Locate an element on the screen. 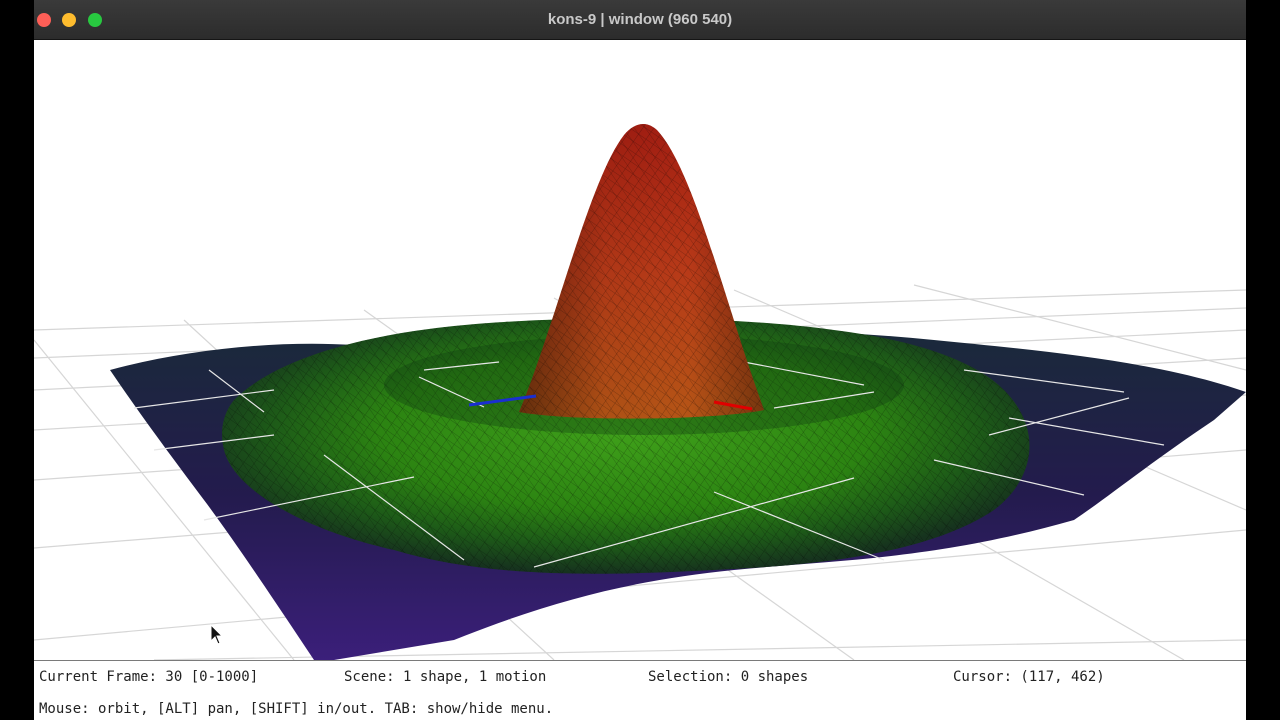 The height and width of the screenshot is (720, 1280). title-bar: kons-9 | window (960 540) is located at coordinates (640, 20).